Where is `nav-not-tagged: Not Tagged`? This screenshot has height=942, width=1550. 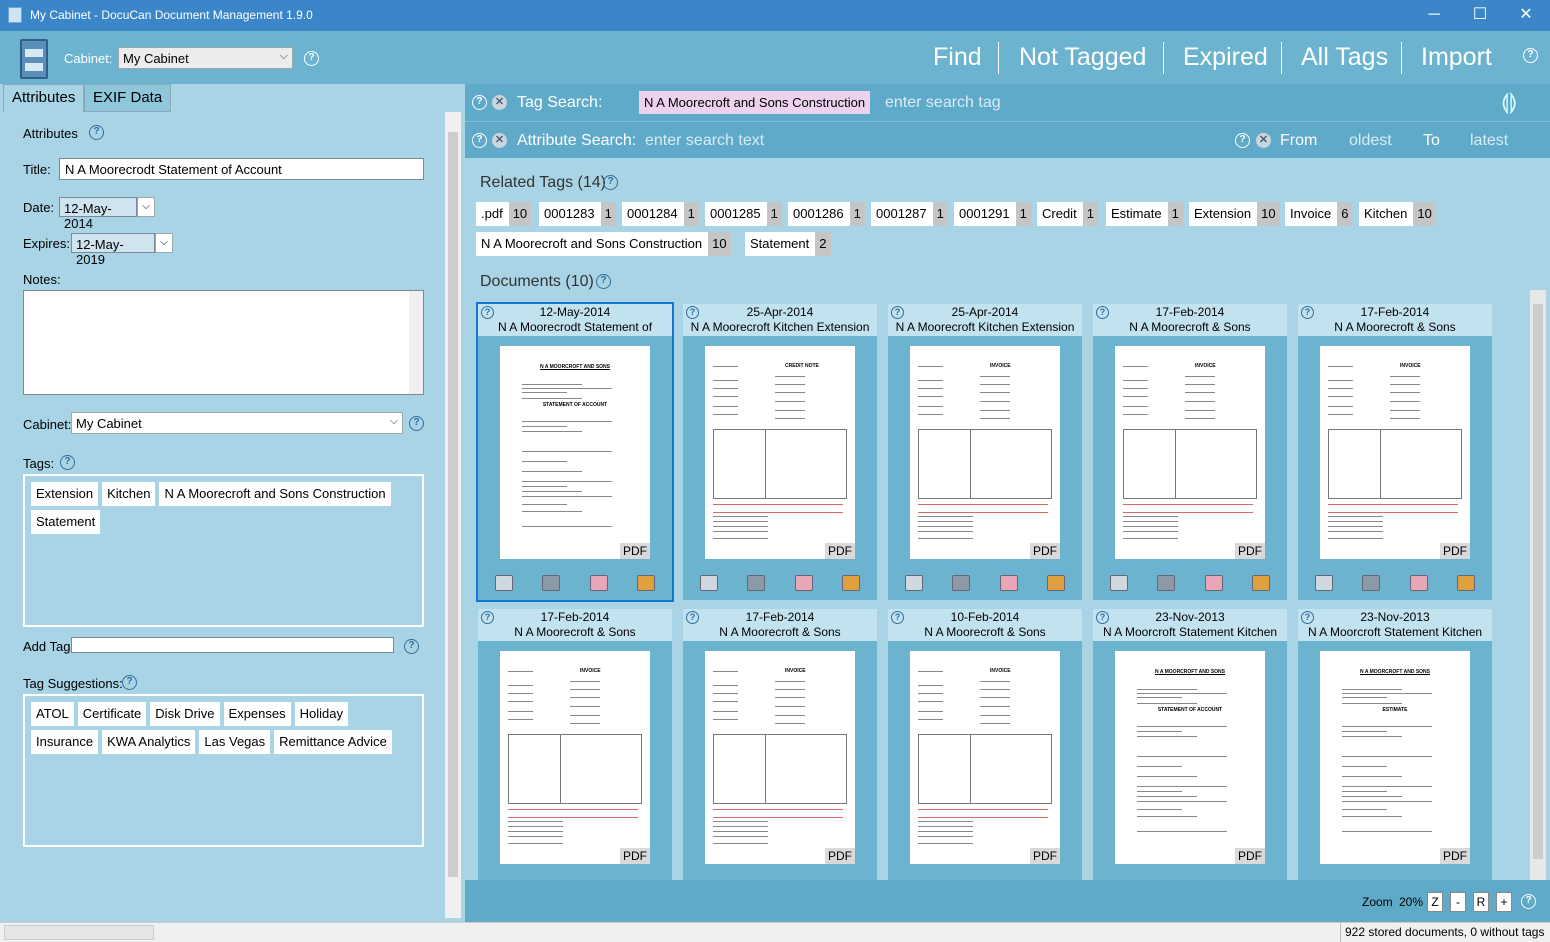 nav-not-tagged: Not Tagged is located at coordinates (1082, 57).